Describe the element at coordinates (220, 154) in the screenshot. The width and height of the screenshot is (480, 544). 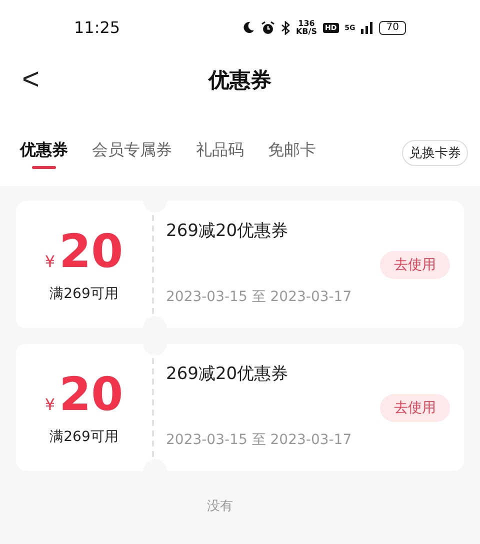
I see `tab: 礼品码` at that location.